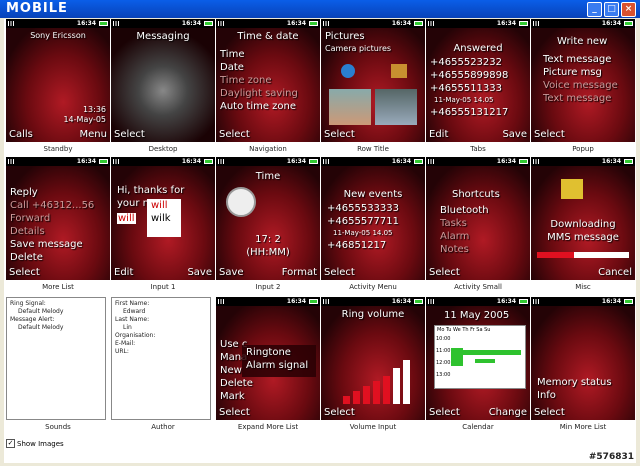 Image resolution: width=640 pixels, height=466 pixels. What do you see at coordinates (241, 202) in the screenshot?
I see `clock-icon` at bounding box center [241, 202].